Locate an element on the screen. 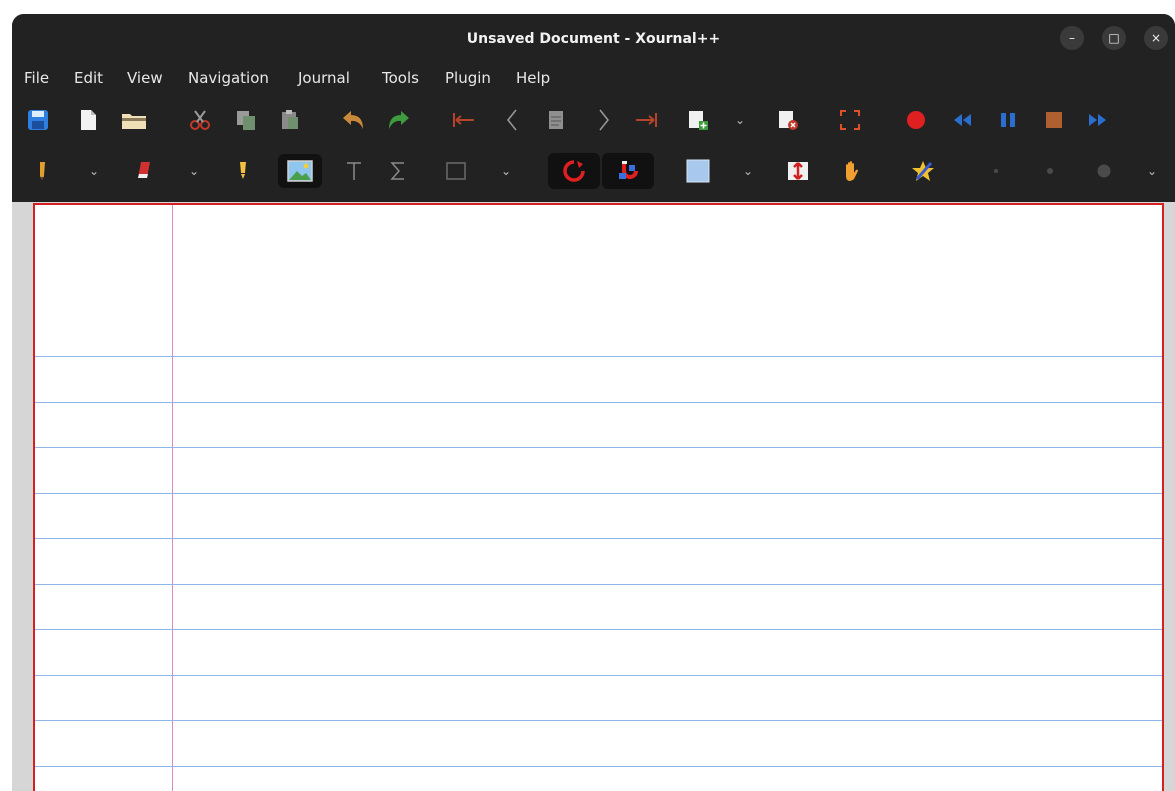 This screenshot has width=1175, height=791. eraser-icon is located at coordinates (144, 171).